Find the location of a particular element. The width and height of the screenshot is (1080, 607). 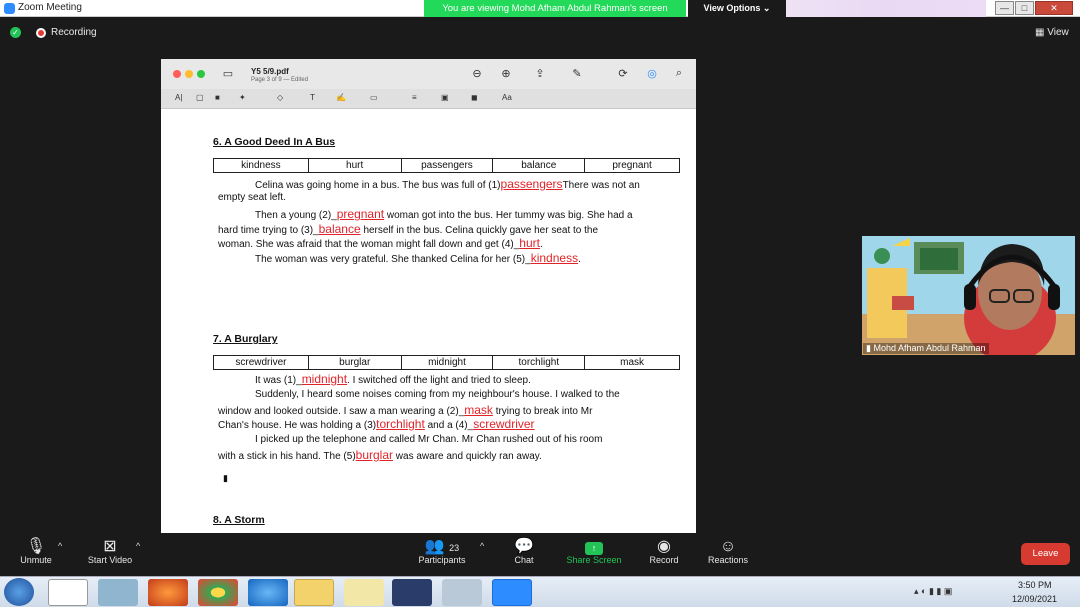

video-options-chevron-icon: ^ is located at coordinates (138, 546).